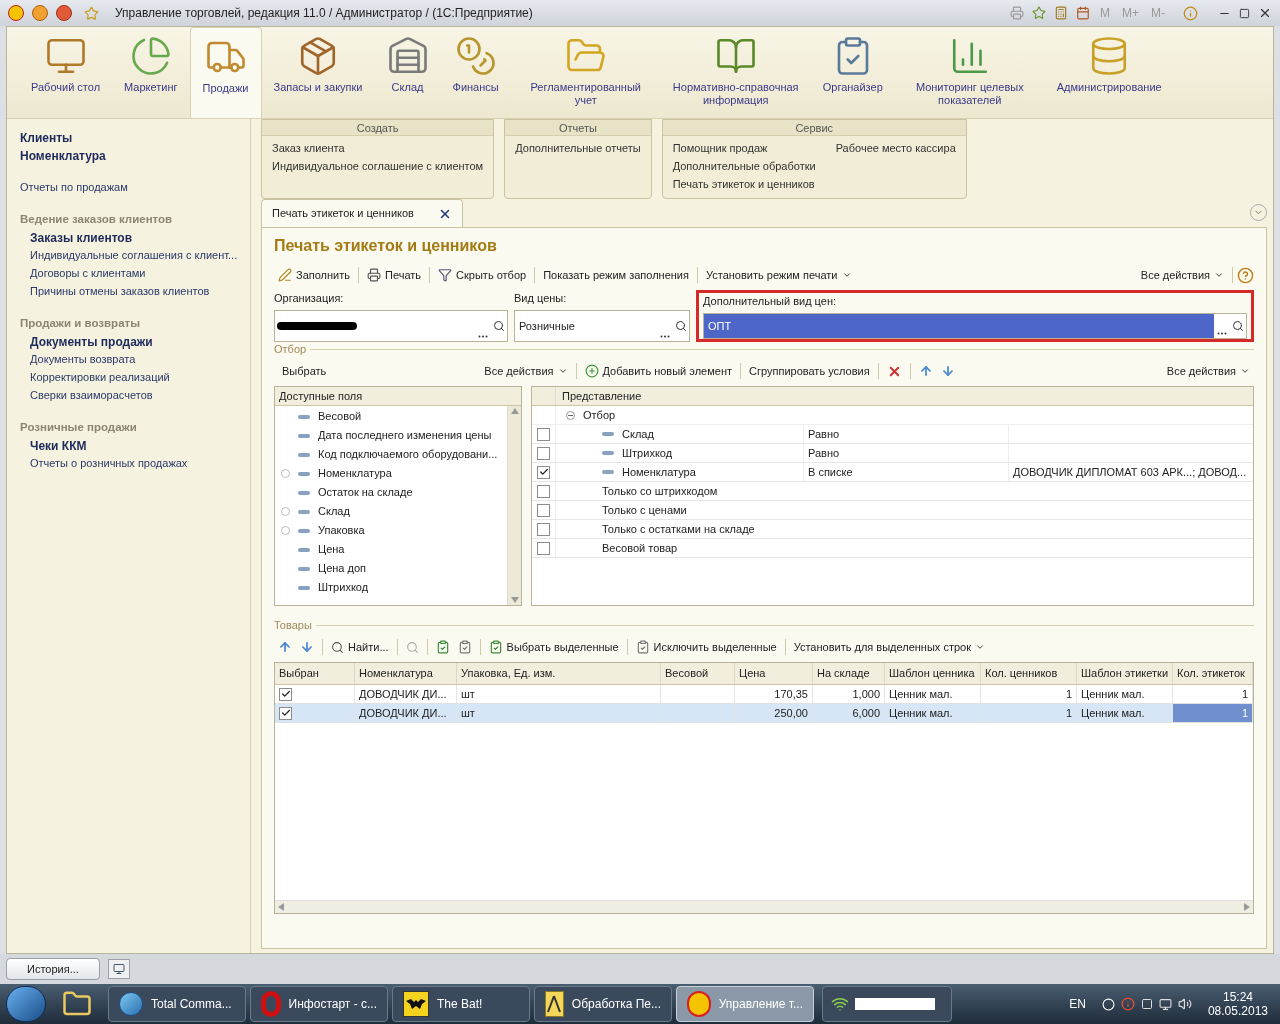 The image size is (1280, 1024). Describe the element at coordinates (135, 342) in the screenshot. I see `sidebar-link: Документы продажи` at that location.